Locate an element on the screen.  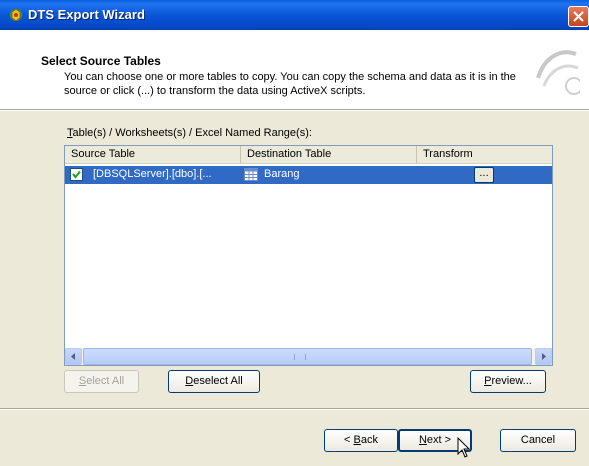
back-prefix: < is located at coordinates (349, 440).